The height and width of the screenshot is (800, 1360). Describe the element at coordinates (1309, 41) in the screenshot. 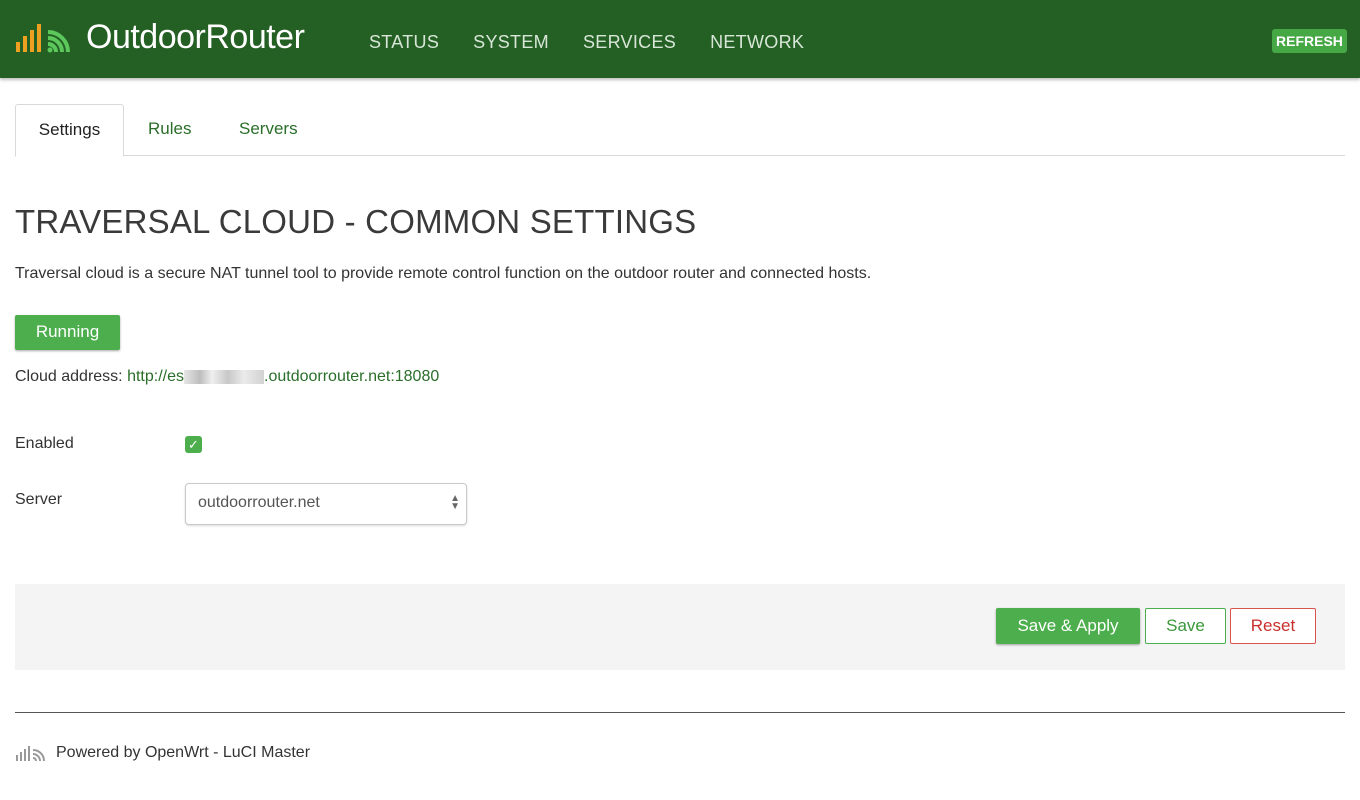

I see `refresh-button: REFRESH` at that location.